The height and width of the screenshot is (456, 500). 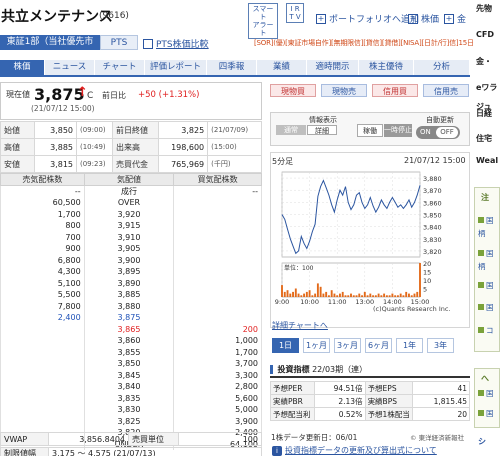 What do you see at coordinates (442, 67) in the screenshot?
I see `tab-analysis: 分析` at bounding box center [442, 67].